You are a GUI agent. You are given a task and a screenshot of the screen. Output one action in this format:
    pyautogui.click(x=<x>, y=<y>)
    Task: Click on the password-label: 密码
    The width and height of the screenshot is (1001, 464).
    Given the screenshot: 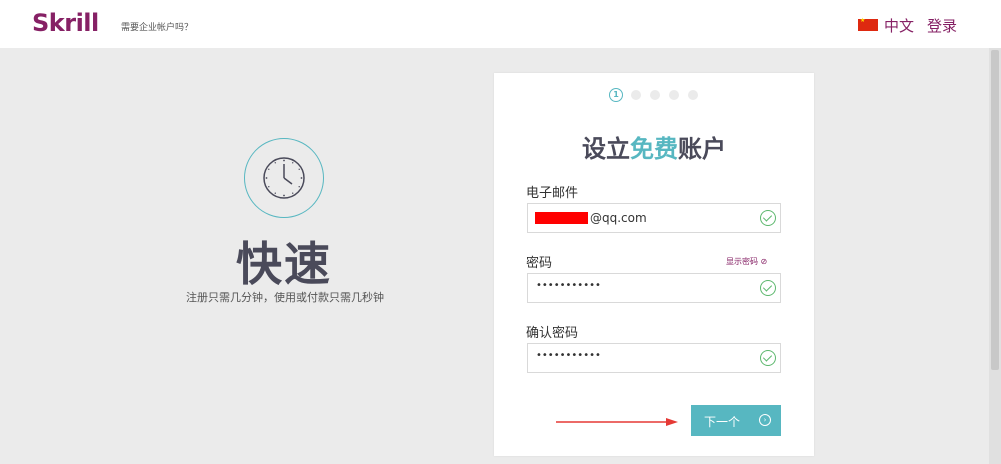 What is the action you would take?
    pyautogui.click(x=539, y=263)
    